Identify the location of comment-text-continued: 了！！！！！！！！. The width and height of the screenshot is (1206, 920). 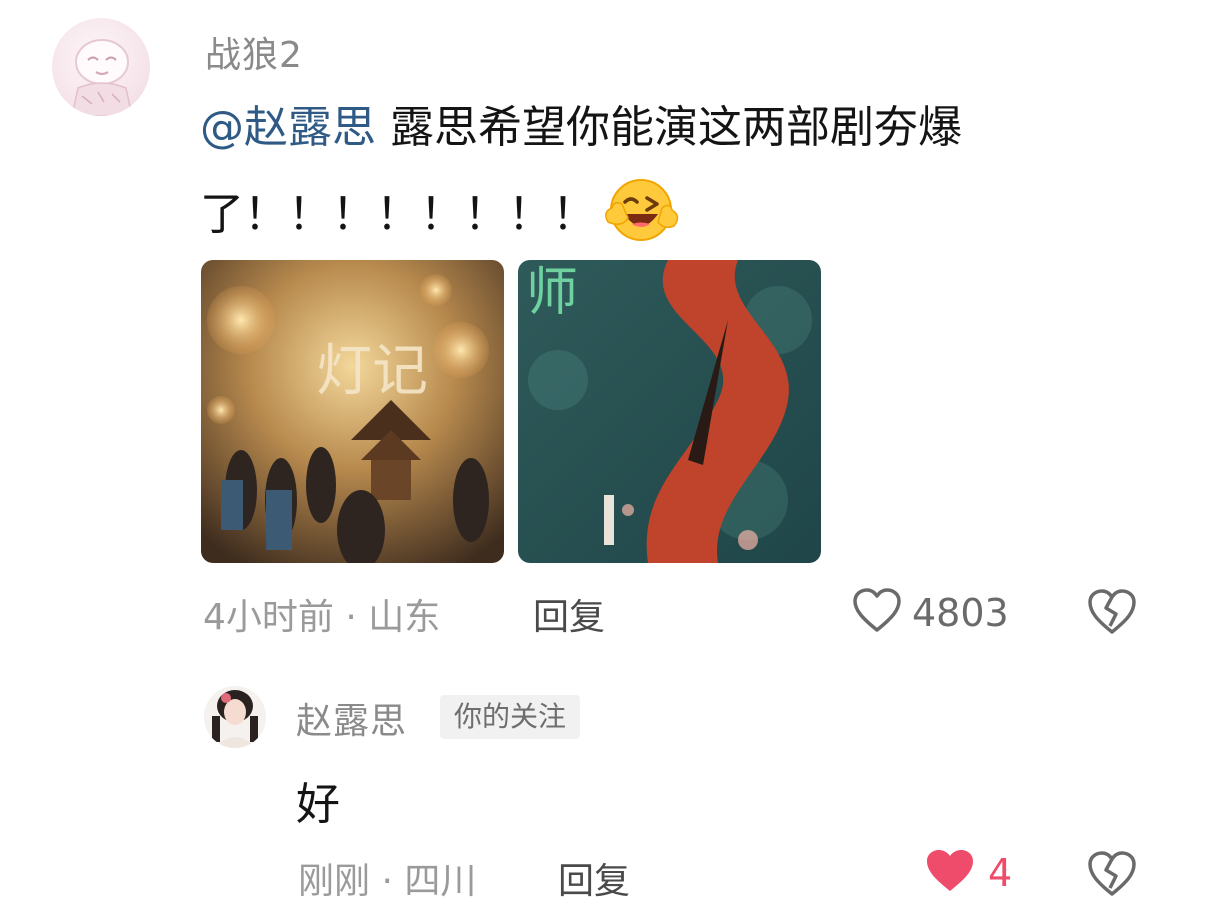
(398, 214).